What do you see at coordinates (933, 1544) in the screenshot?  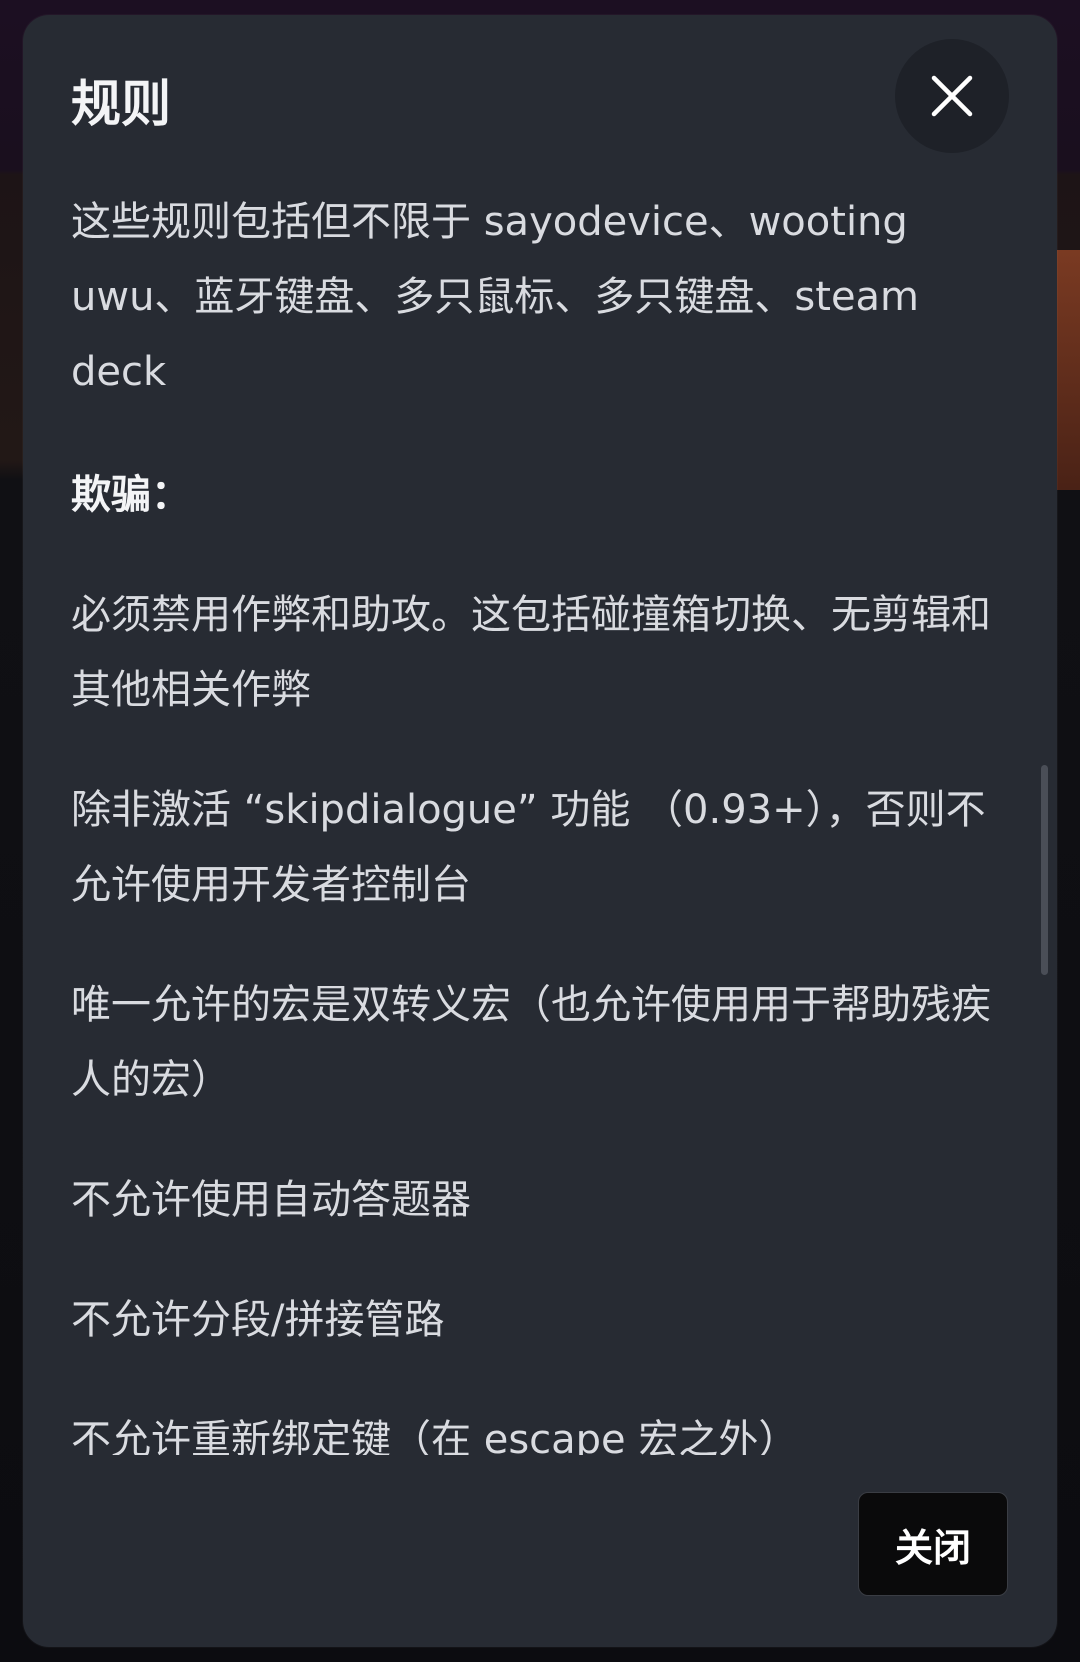 I see `close-button: 关闭` at bounding box center [933, 1544].